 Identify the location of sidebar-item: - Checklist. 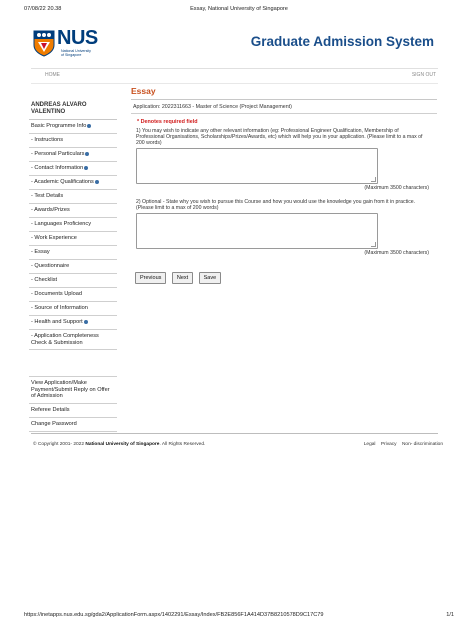
(73, 281).